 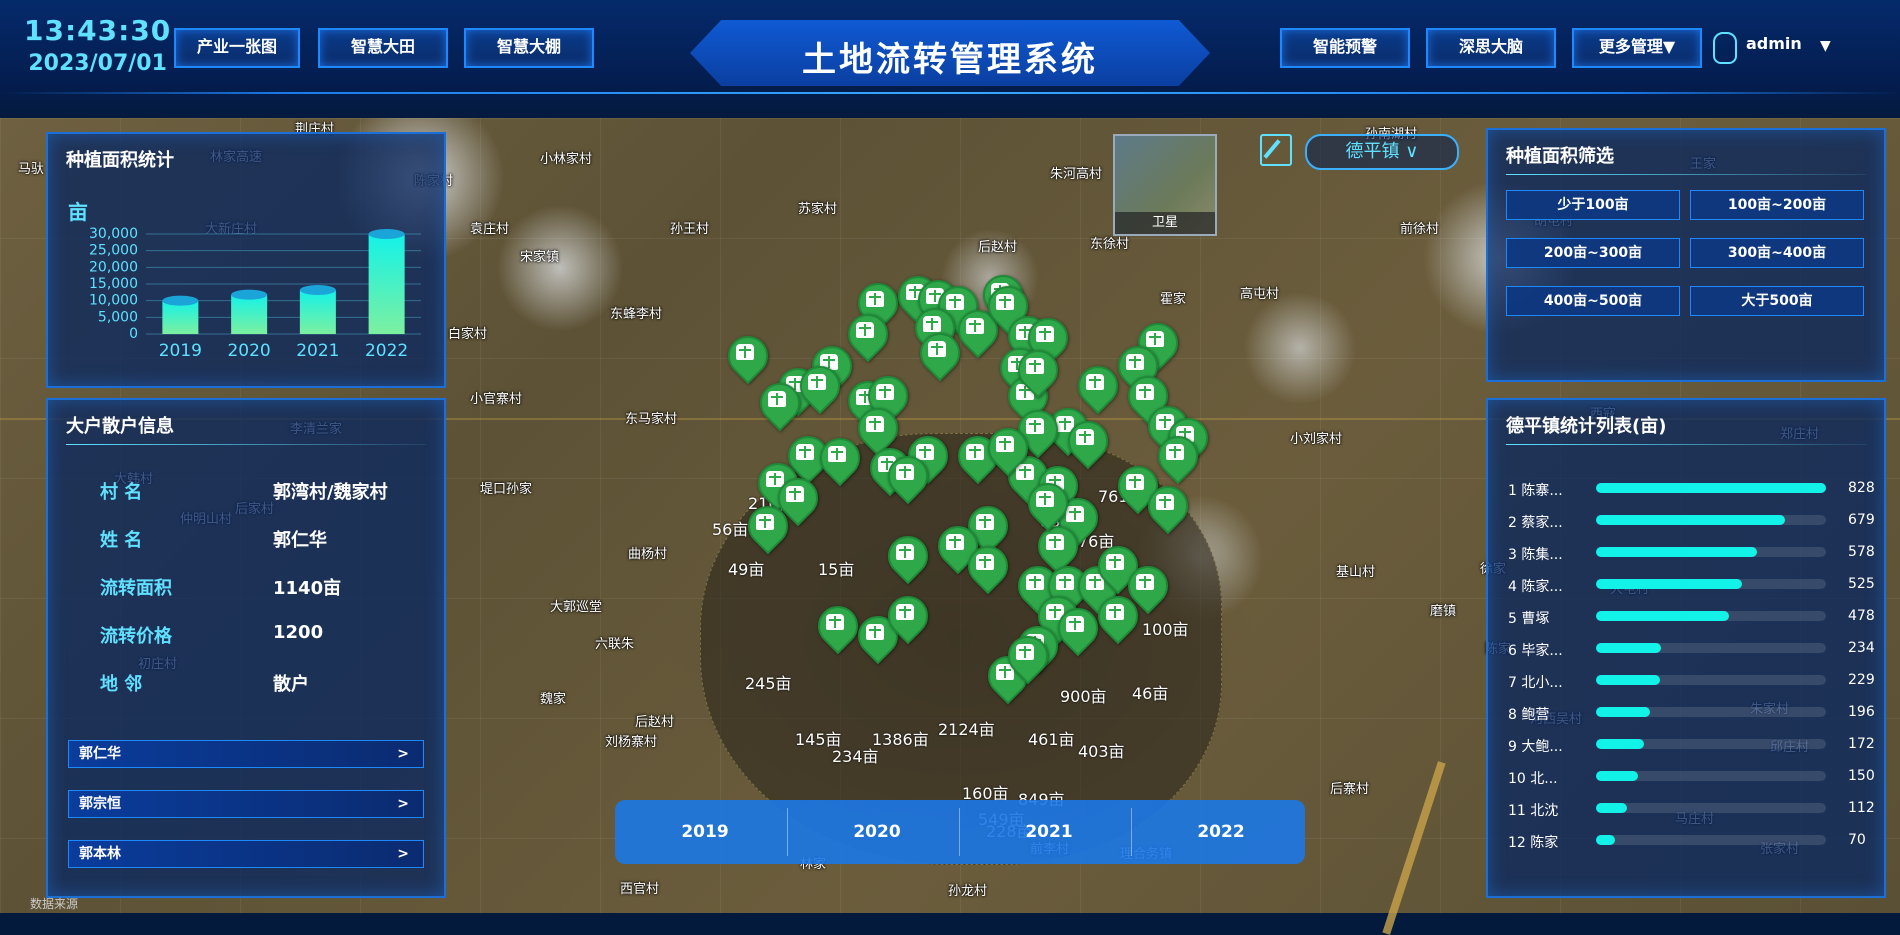 I want to click on rank-value: 172, so click(x=1861, y=744).